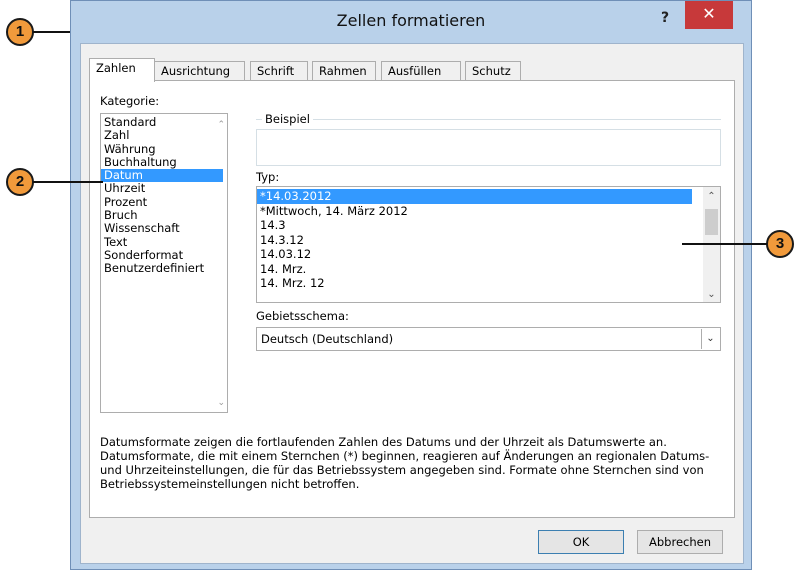 The height and width of the screenshot is (570, 805). I want to click on category-item: Text, so click(162, 242).